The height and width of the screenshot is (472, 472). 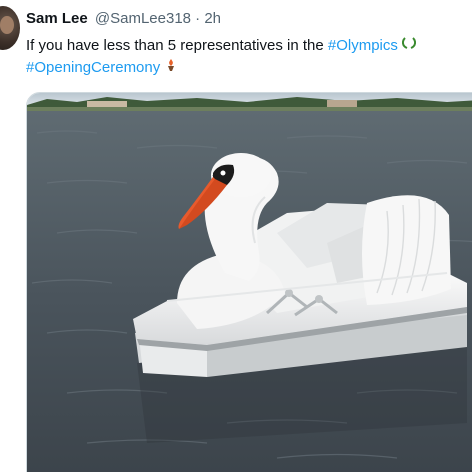 What do you see at coordinates (363, 45) in the screenshot?
I see `hashtag-olympics: #Olympics` at bounding box center [363, 45].